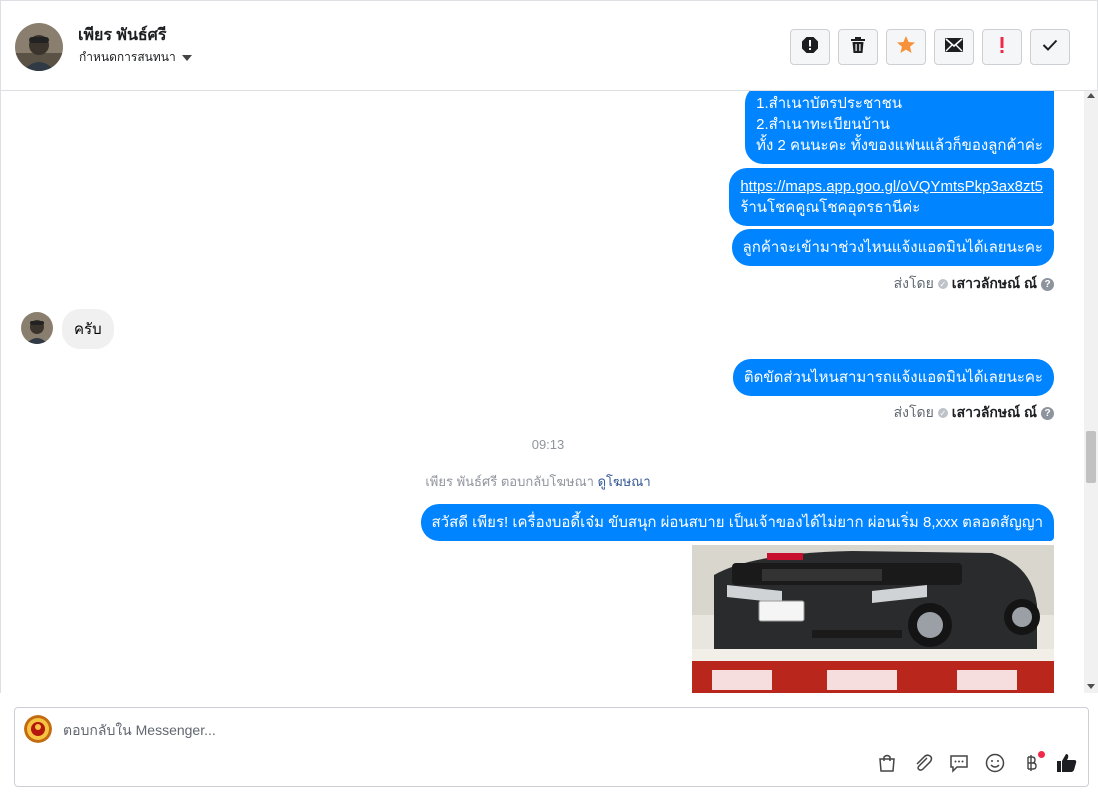  I want to click on mark-spam-button, so click(810, 47).